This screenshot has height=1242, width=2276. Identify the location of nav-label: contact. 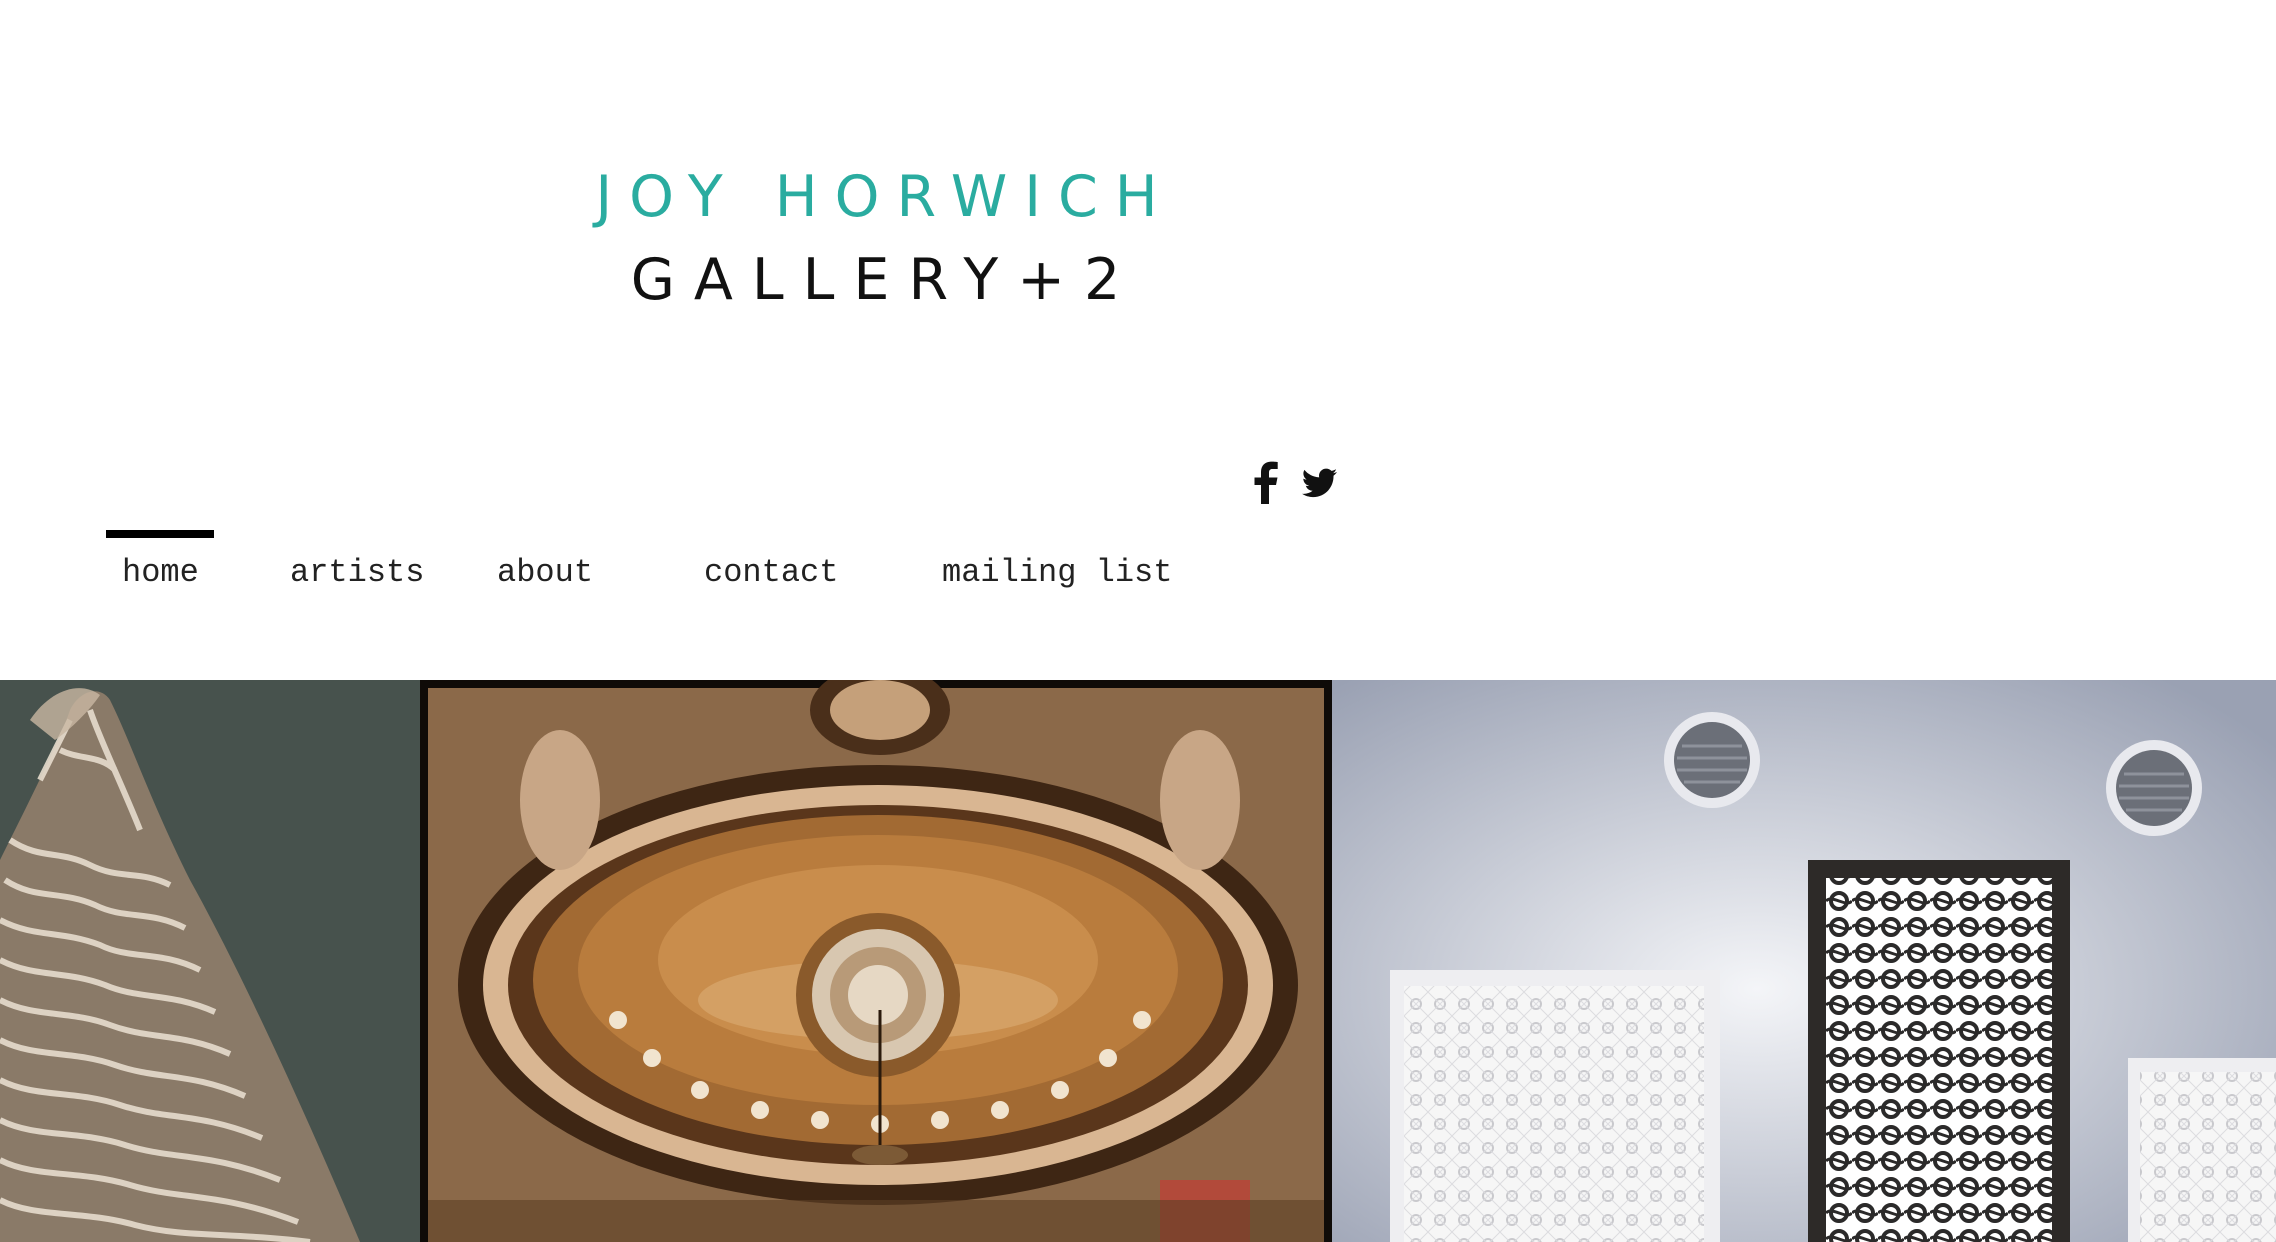
(771, 572).